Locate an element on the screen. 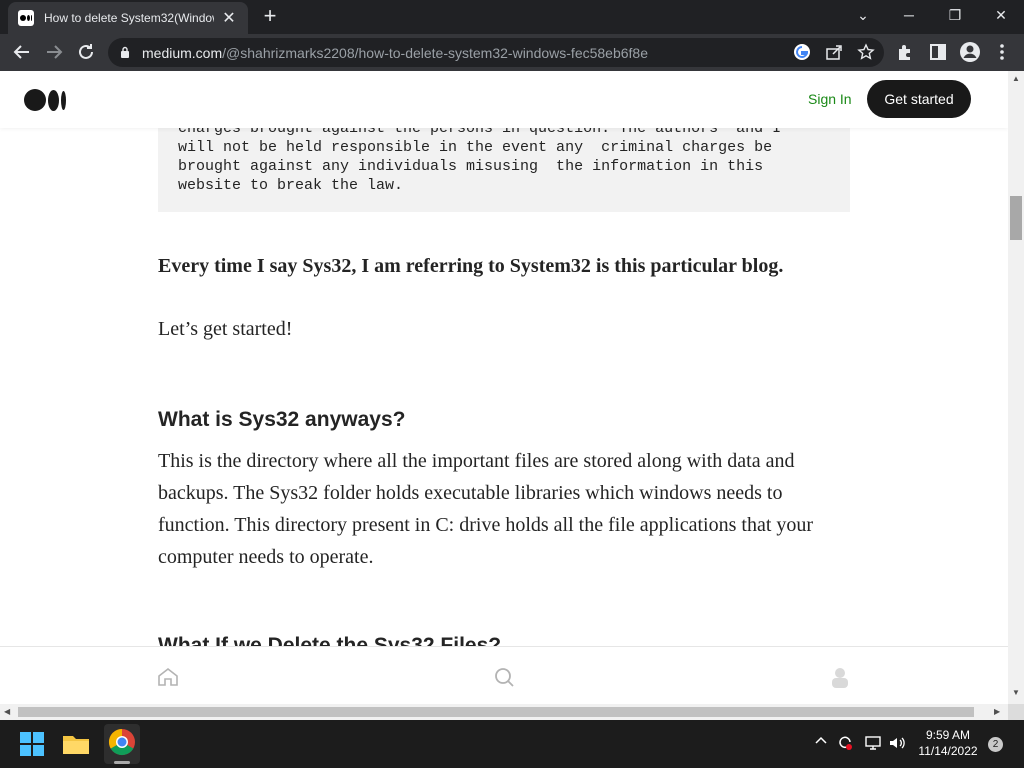  profile-icon is located at coordinates (970, 52).